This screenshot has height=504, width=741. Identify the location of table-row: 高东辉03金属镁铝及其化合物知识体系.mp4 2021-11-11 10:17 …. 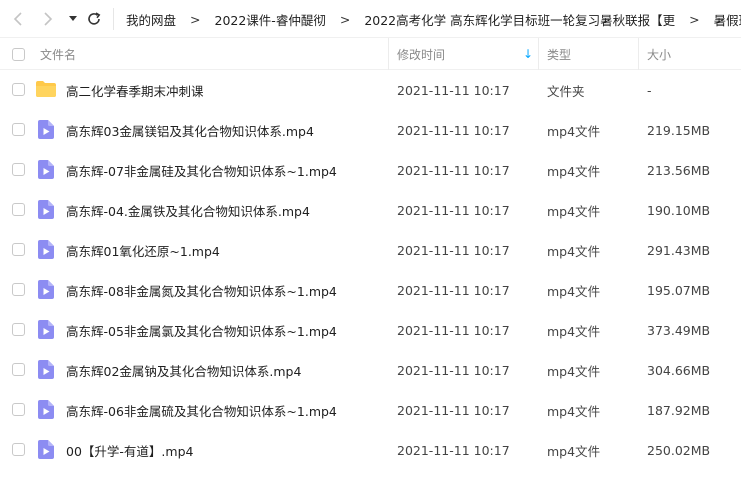
(370, 130).